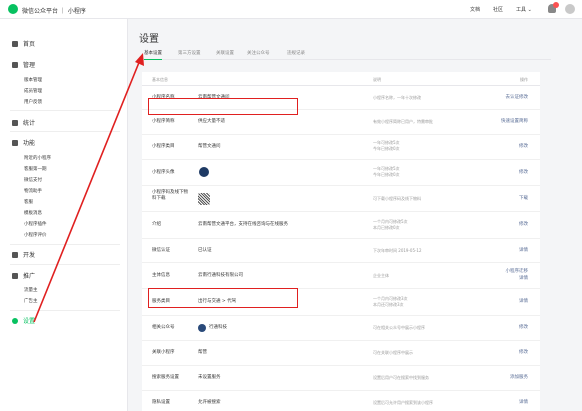 The height and width of the screenshot is (411, 582). I want to click on col-header-desc: 说明, so click(377, 79).